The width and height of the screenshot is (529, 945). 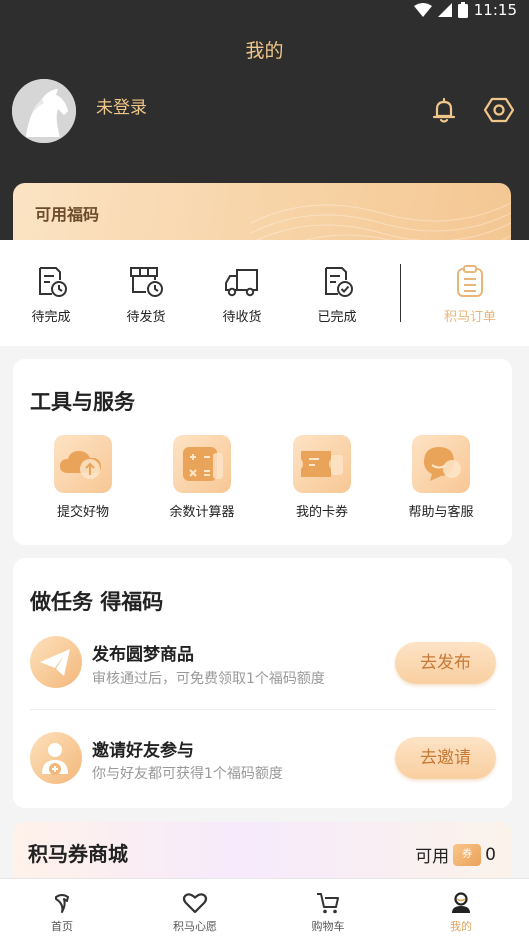 What do you see at coordinates (444, 110) in the screenshot?
I see `bell-icon` at bounding box center [444, 110].